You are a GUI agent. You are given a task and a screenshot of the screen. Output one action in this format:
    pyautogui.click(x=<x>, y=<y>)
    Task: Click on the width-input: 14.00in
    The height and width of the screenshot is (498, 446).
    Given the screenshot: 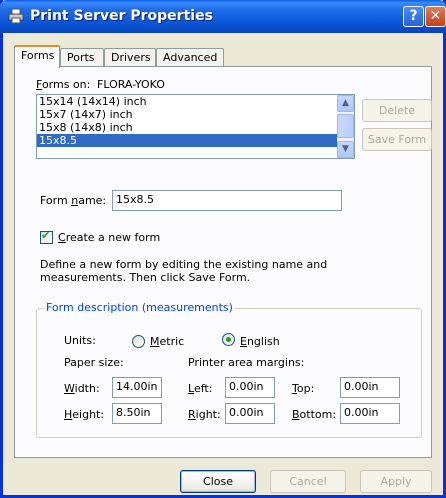 What is the action you would take?
    pyautogui.click(x=137, y=387)
    